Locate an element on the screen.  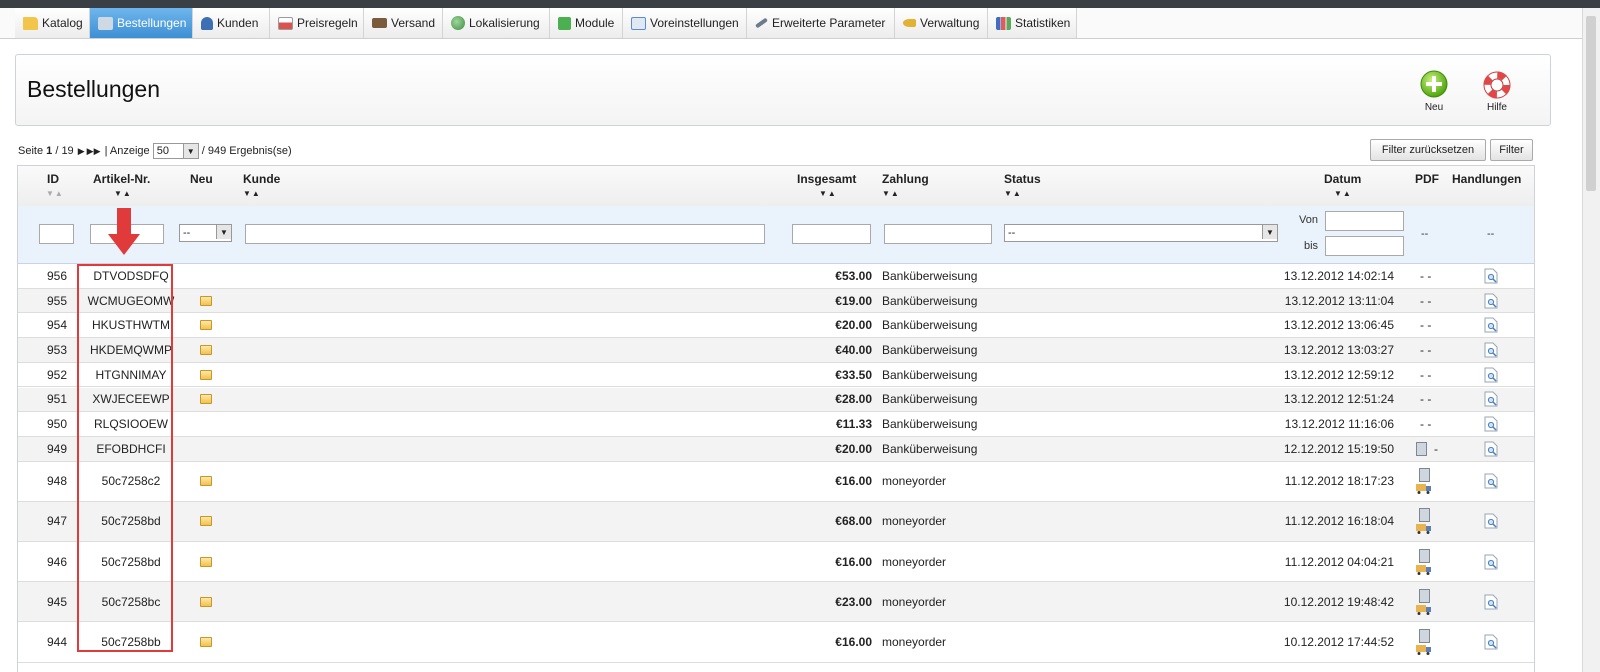
sort-payment-icon: ▼▲ is located at coordinates (891, 193).